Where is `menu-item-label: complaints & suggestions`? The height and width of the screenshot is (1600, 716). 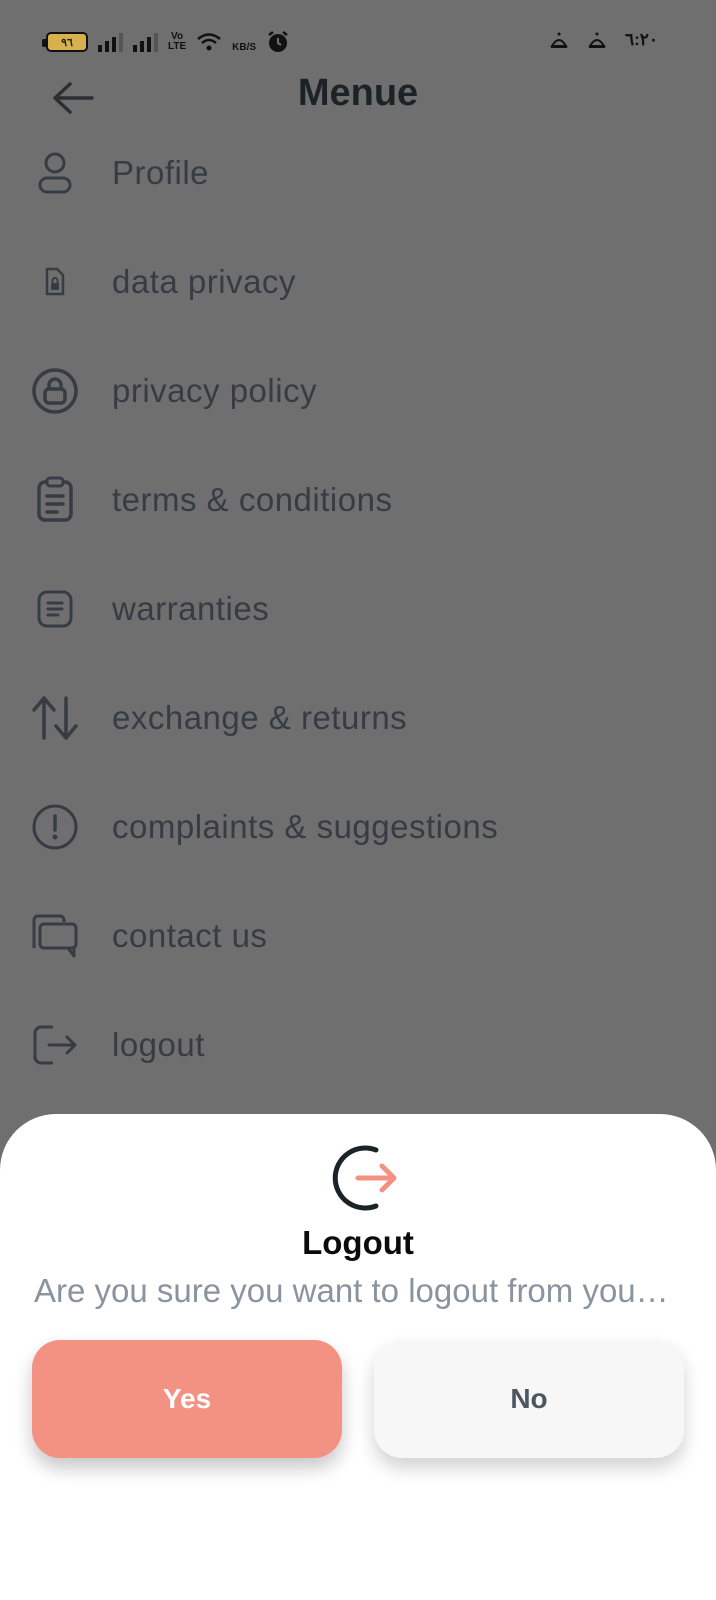 menu-item-label: complaints & suggestions is located at coordinates (305, 826).